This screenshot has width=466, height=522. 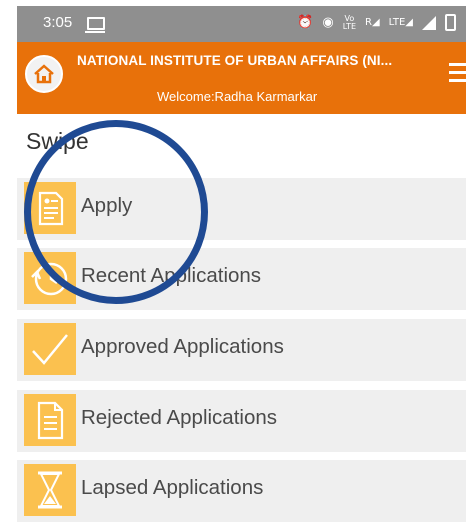 I want to click on menu-item-rejected-applications: Rejected Applications, so click(x=241, y=421).